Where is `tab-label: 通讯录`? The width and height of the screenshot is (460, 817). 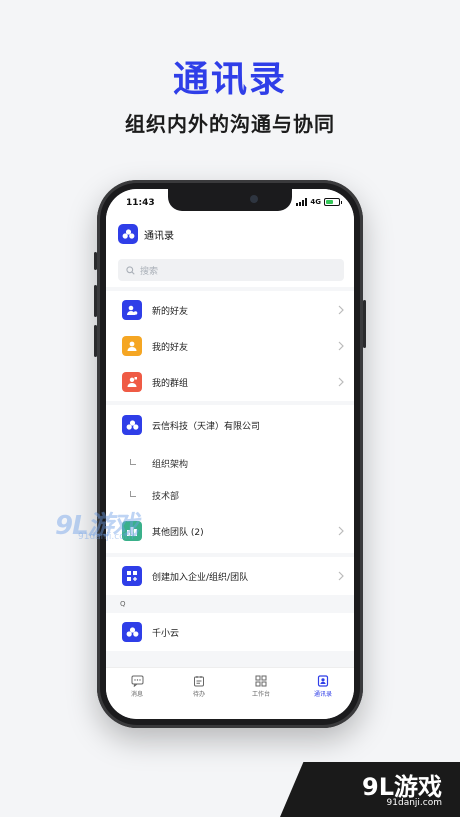
tab-label: 通讯录 is located at coordinates (322, 694).